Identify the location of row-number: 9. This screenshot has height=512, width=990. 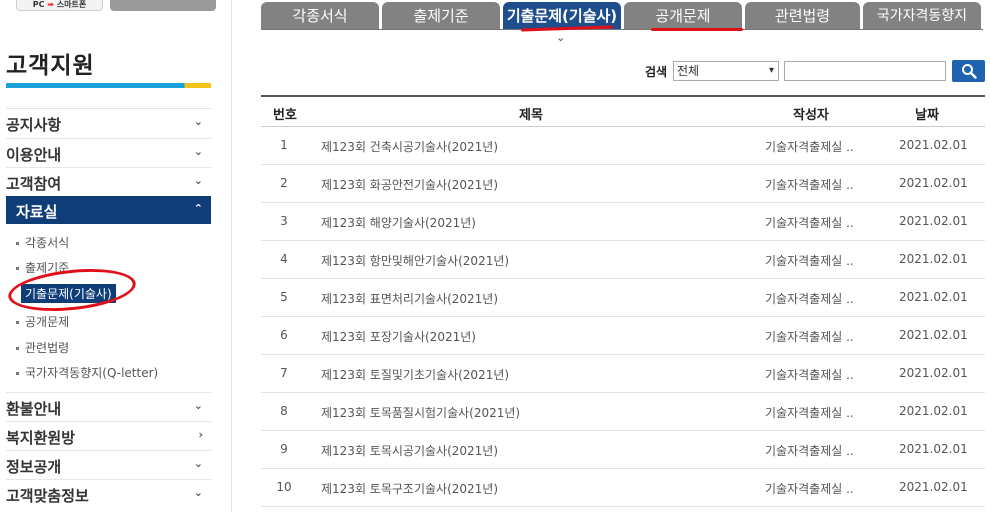
(284, 449).